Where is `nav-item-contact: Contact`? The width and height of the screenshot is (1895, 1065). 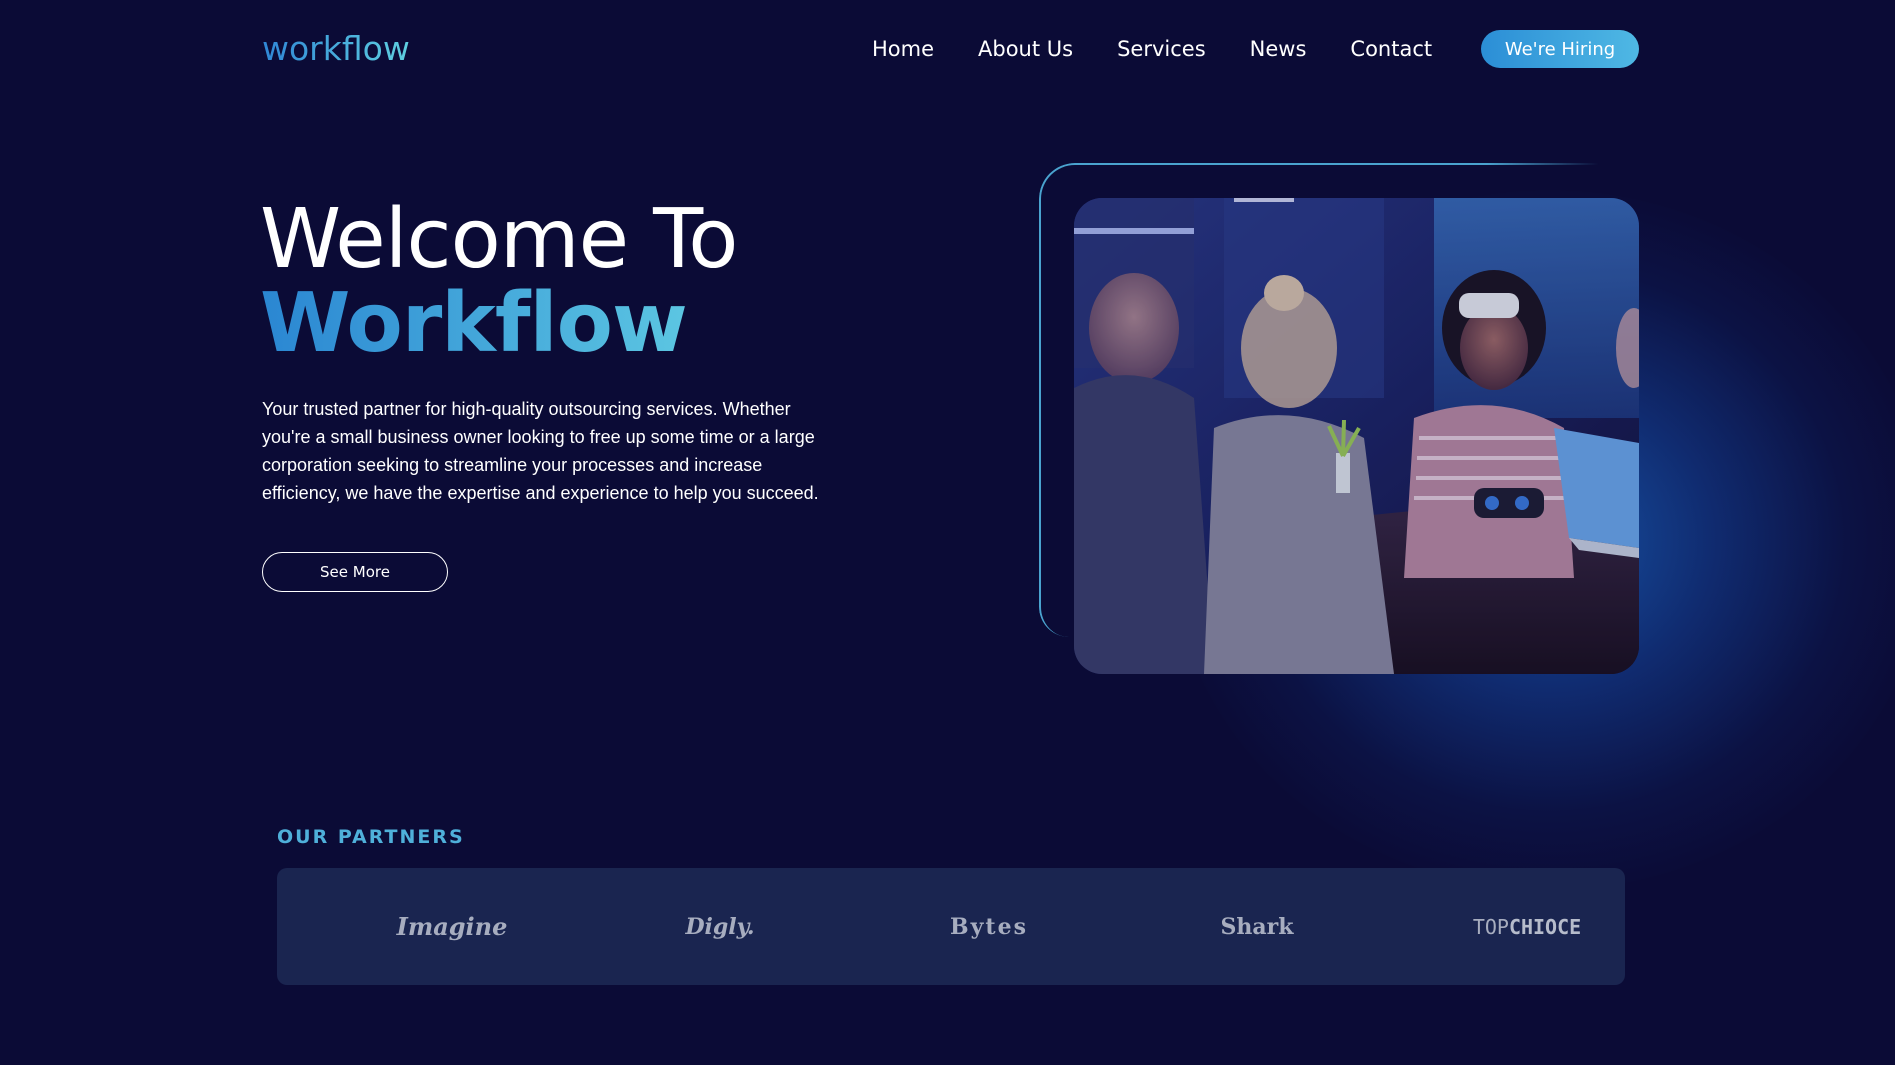
nav-item-contact: Contact is located at coordinates (1391, 49).